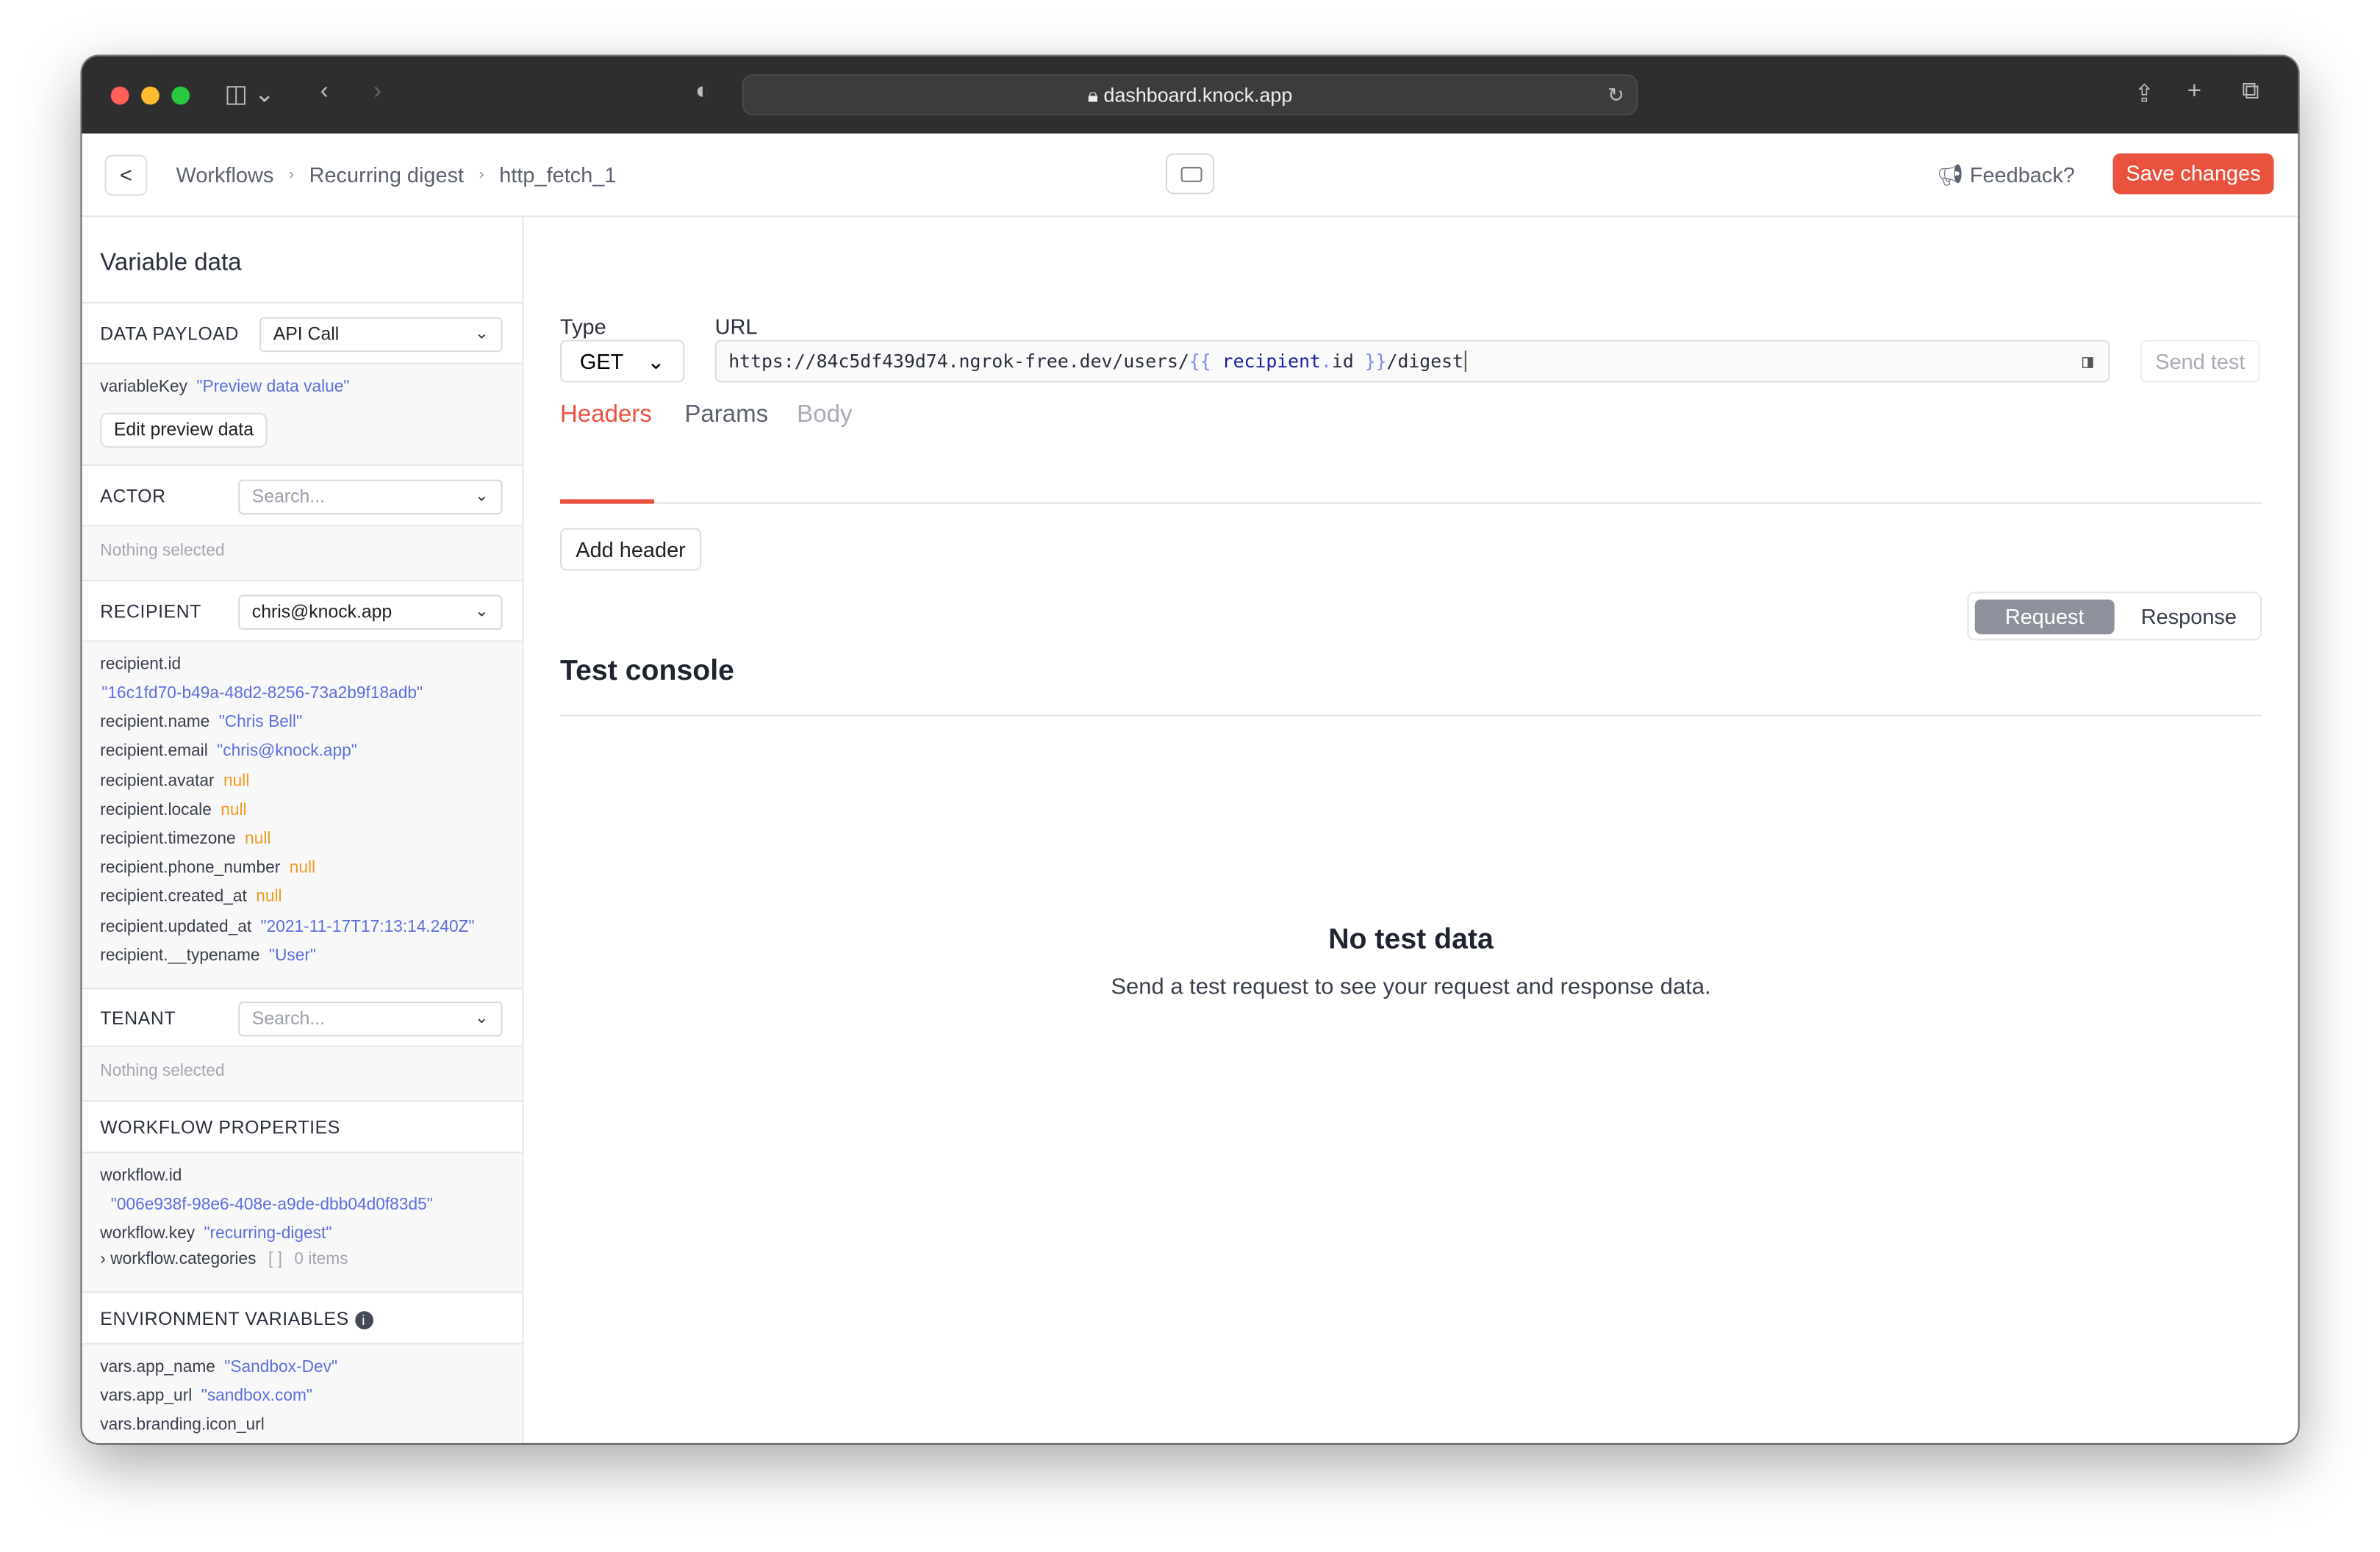 The image size is (2380, 1552). I want to click on field-key: recipient.updated_at, so click(176, 926).